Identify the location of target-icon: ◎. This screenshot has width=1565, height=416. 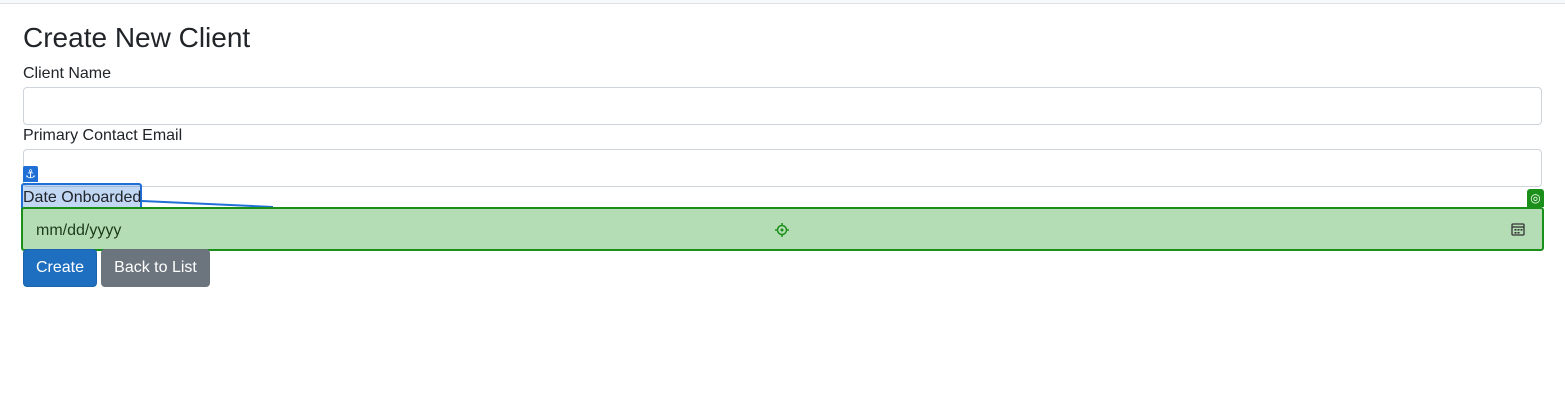
(1535, 198).